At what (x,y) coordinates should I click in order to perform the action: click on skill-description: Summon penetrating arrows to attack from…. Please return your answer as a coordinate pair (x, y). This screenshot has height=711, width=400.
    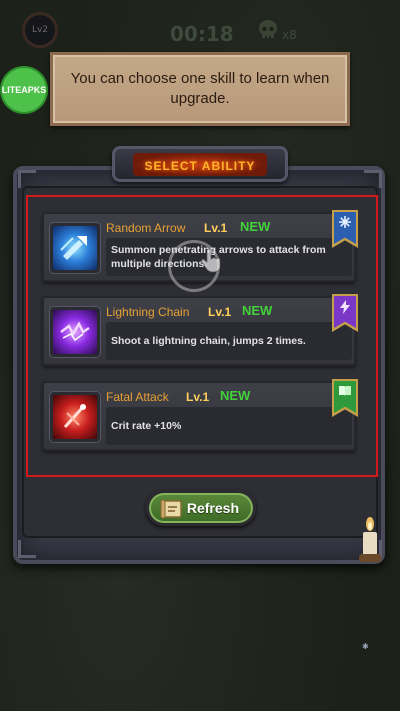
    Looking at the image, I should click on (218, 257).